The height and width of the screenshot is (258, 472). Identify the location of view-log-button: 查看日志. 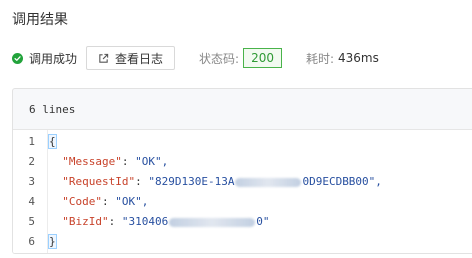
(131, 58).